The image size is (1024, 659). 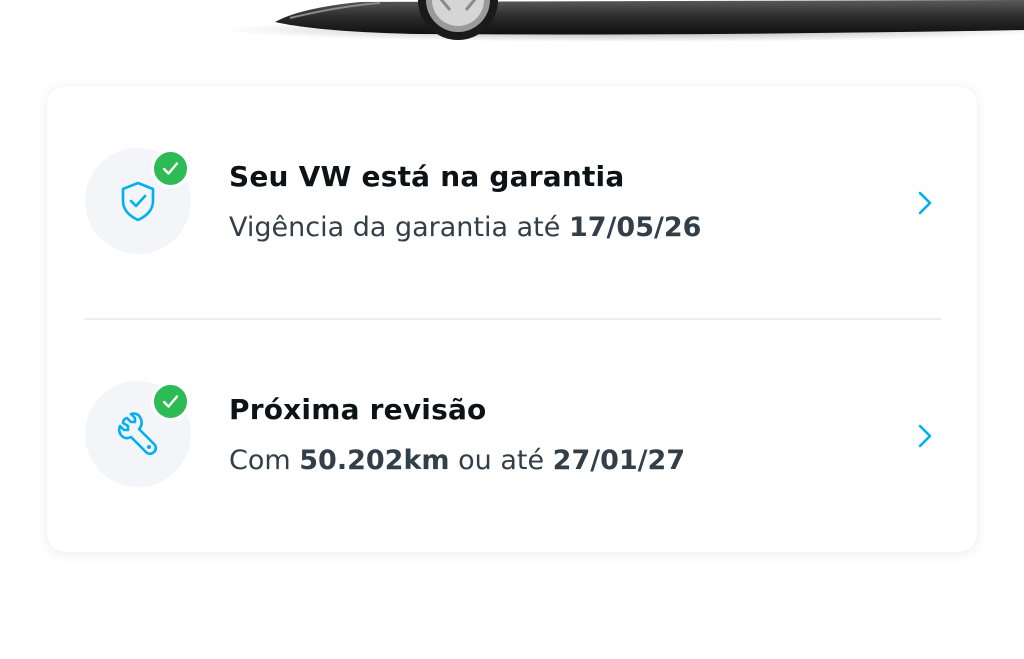 I want to click on warranty-subtitle: Vigência da garantia até 17/05/26, so click(x=465, y=227).